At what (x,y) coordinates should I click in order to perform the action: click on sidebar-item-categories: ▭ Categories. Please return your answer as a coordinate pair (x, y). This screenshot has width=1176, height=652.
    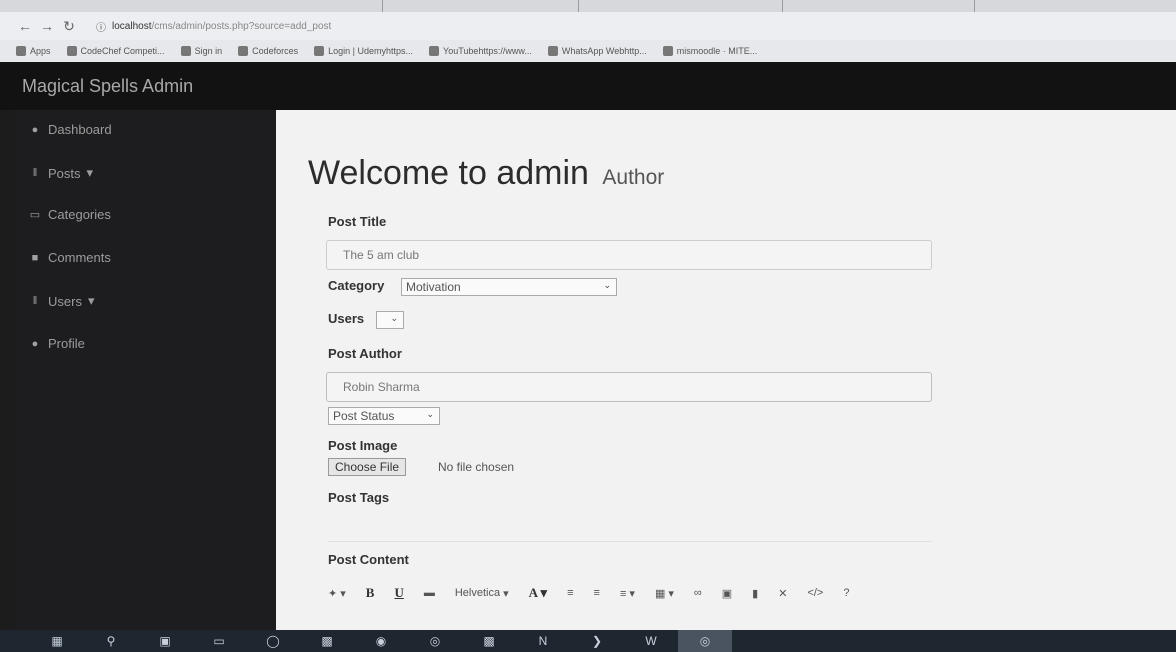
    Looking at the image, I should click on (69, 214).